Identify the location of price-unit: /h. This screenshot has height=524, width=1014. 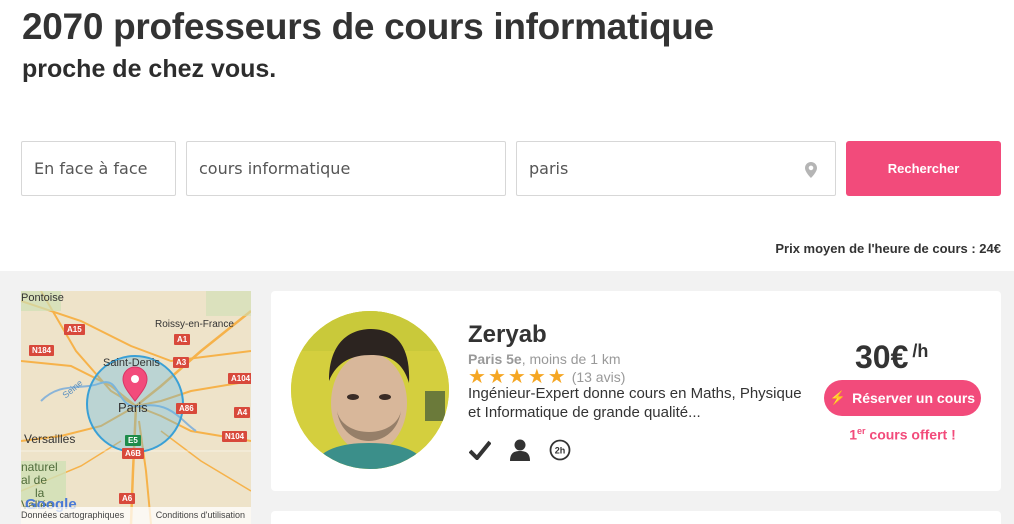
(920, 351).